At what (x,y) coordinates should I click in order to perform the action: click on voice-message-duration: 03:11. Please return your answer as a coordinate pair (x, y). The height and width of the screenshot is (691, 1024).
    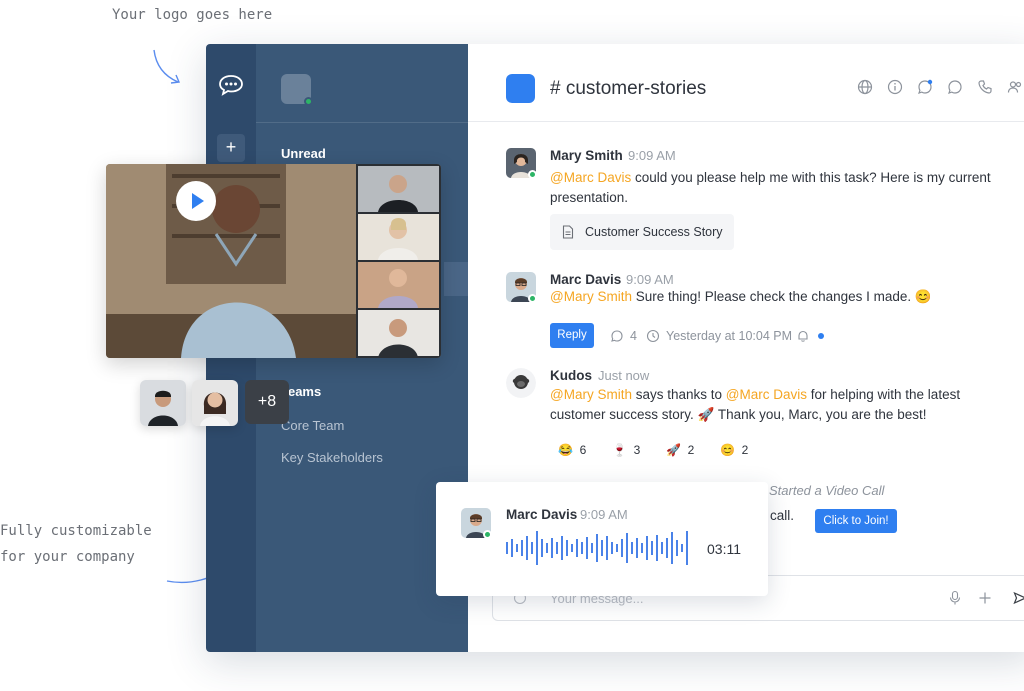
    Looking at the image, I should click on (724, 549).